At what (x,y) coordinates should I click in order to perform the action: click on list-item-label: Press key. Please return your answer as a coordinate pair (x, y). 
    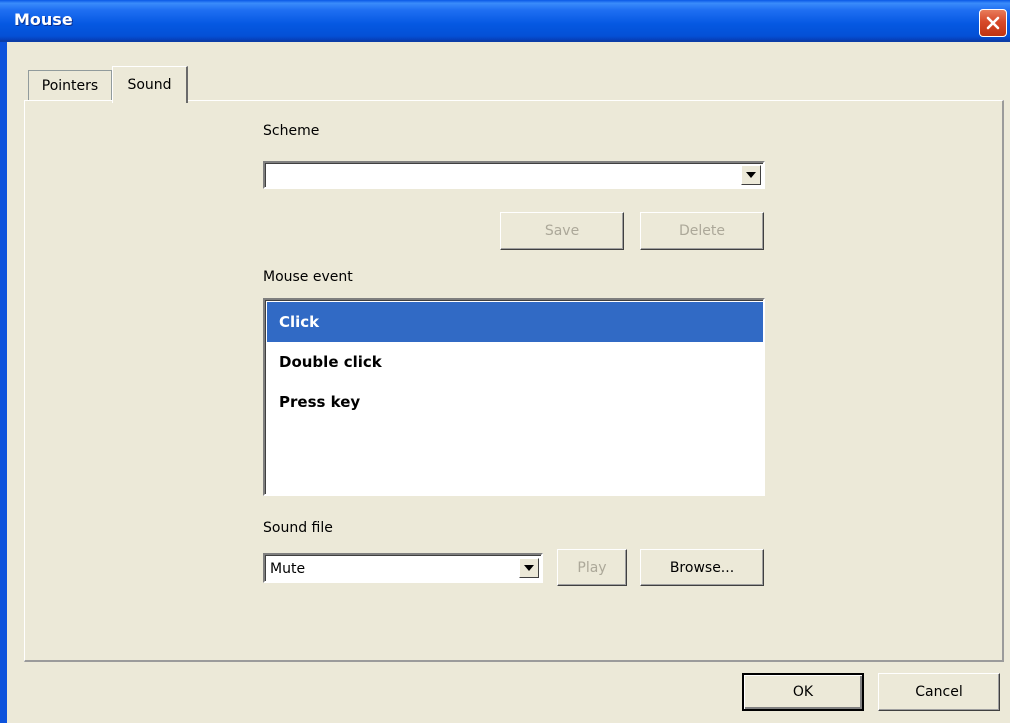
    Looking at the image, I should click on (320, 402).